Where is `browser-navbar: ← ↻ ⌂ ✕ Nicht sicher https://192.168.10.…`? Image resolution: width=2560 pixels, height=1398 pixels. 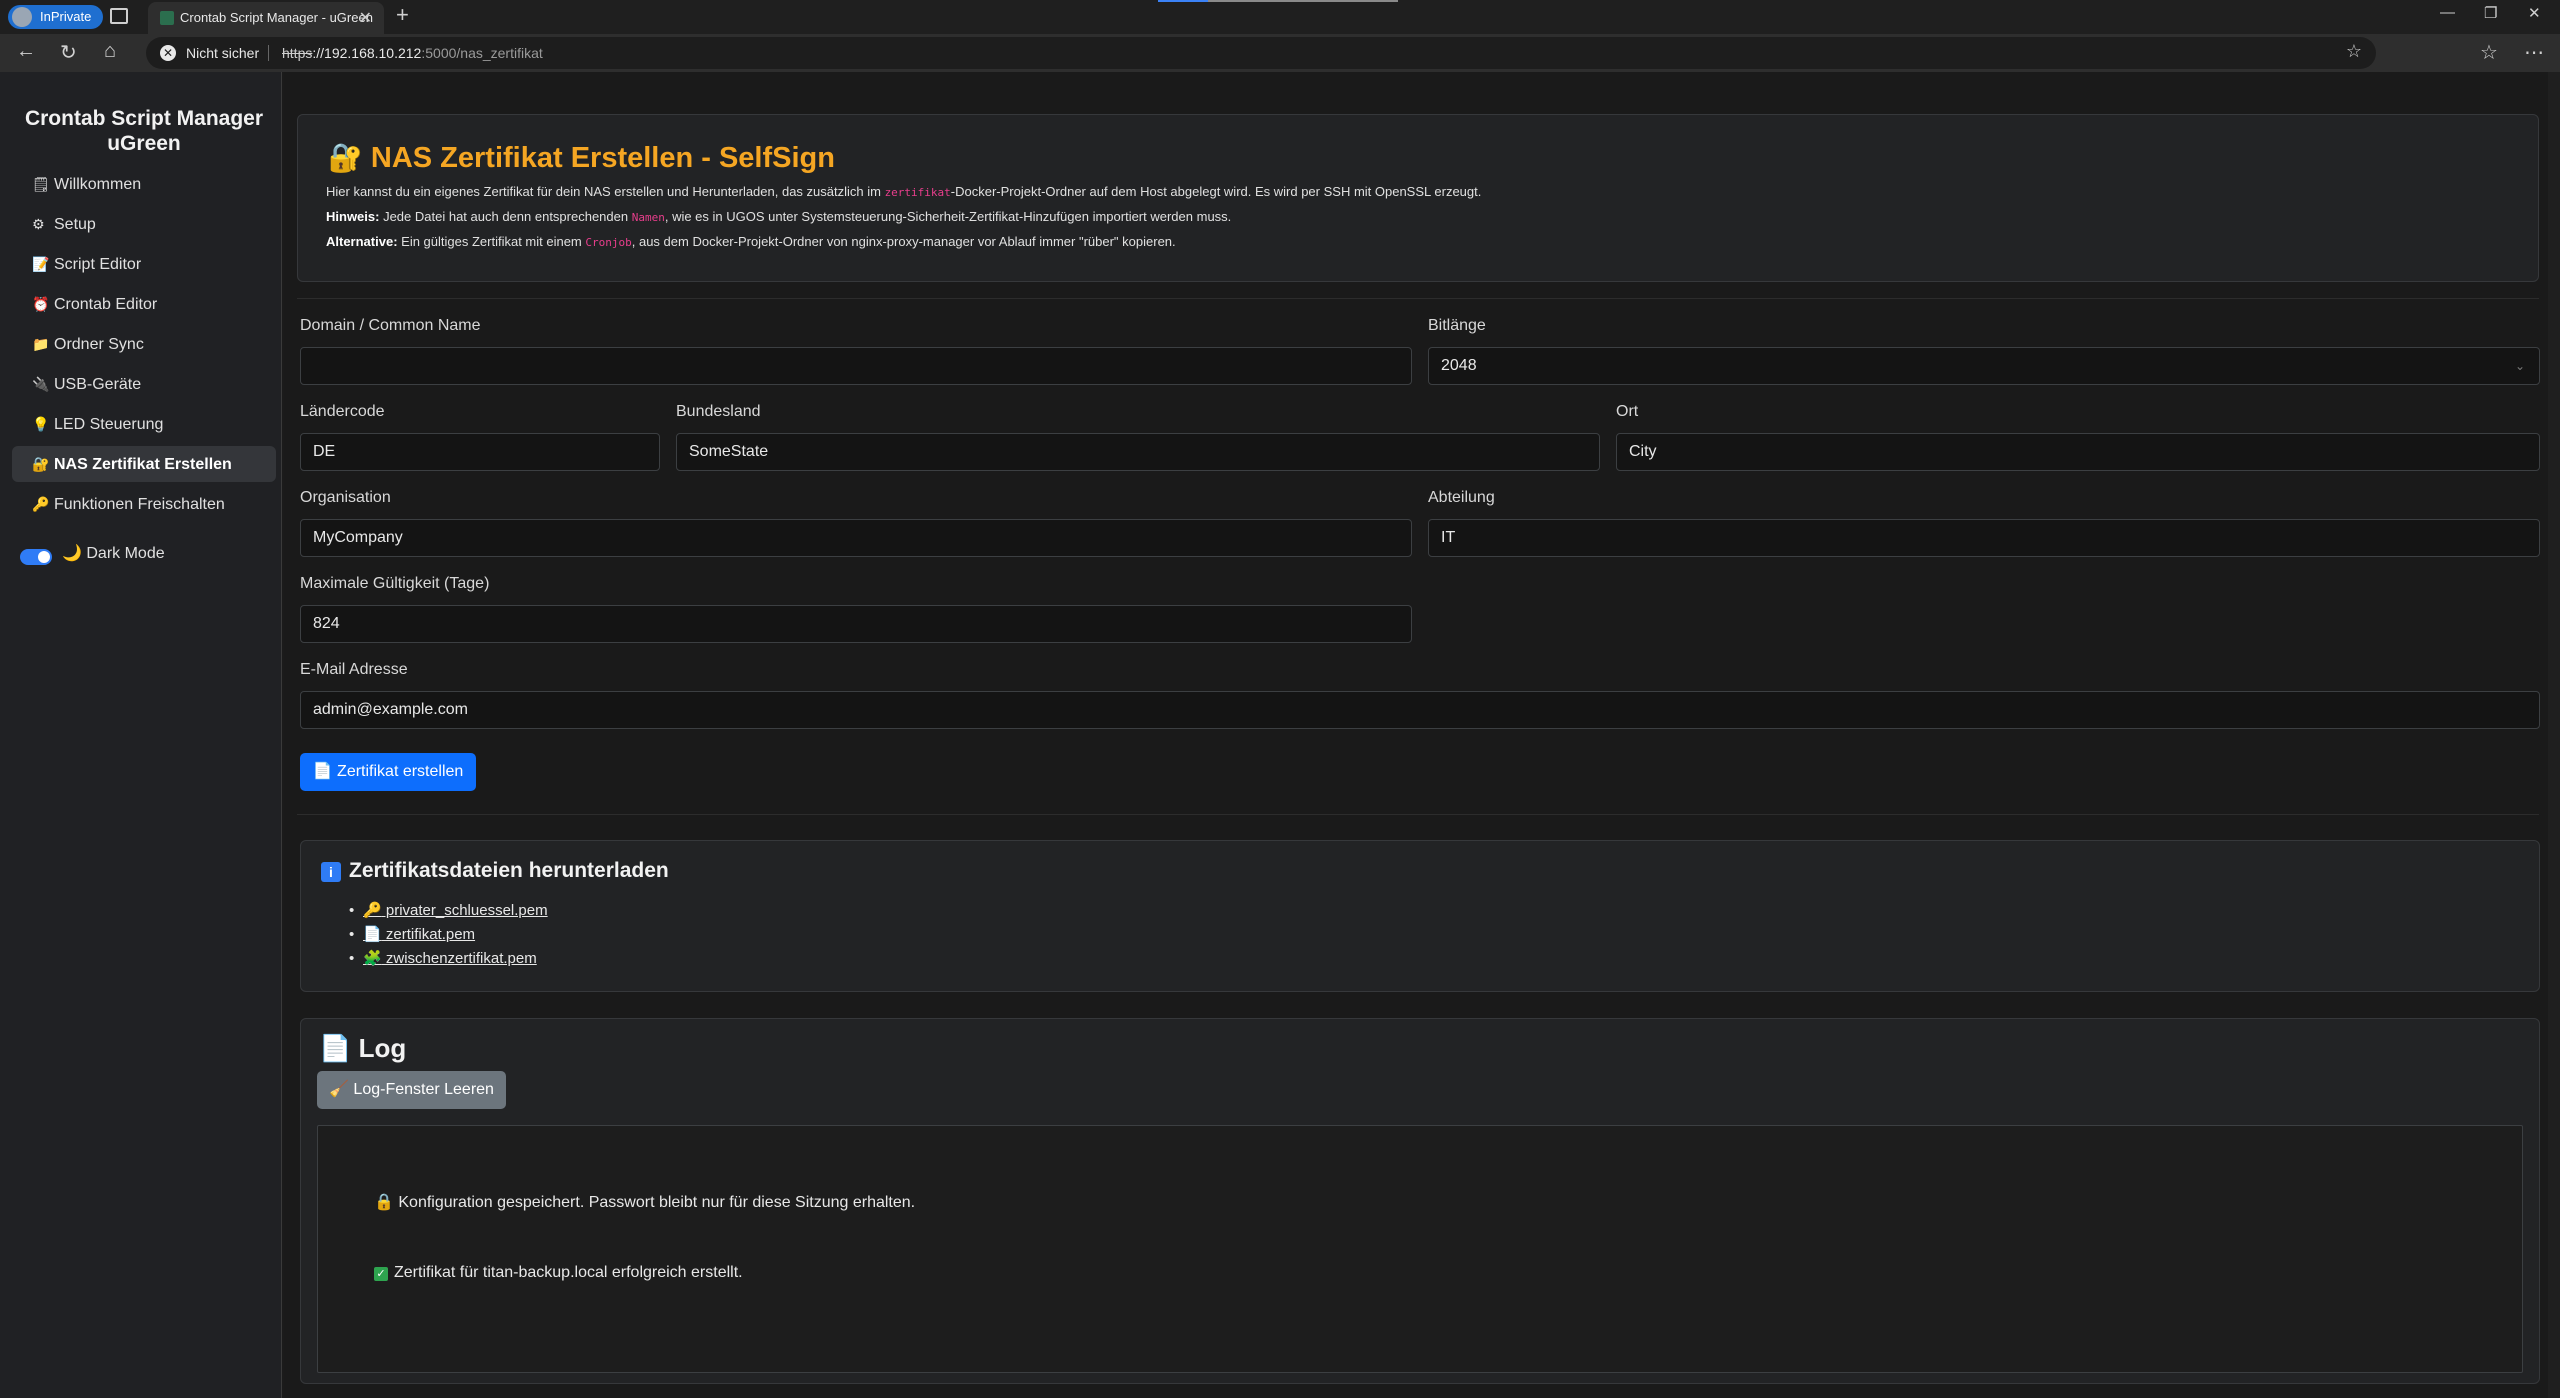
browser-navbar: ← ↻ ⌂ ✕ Nicht sicher https://192.168.10.… is located at coordinates (1280, 53).